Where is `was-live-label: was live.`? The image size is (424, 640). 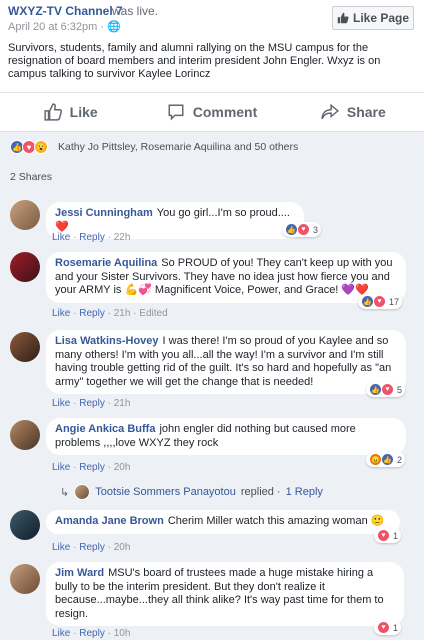
was-live-label: was live. is located at coordinates (135, 11).